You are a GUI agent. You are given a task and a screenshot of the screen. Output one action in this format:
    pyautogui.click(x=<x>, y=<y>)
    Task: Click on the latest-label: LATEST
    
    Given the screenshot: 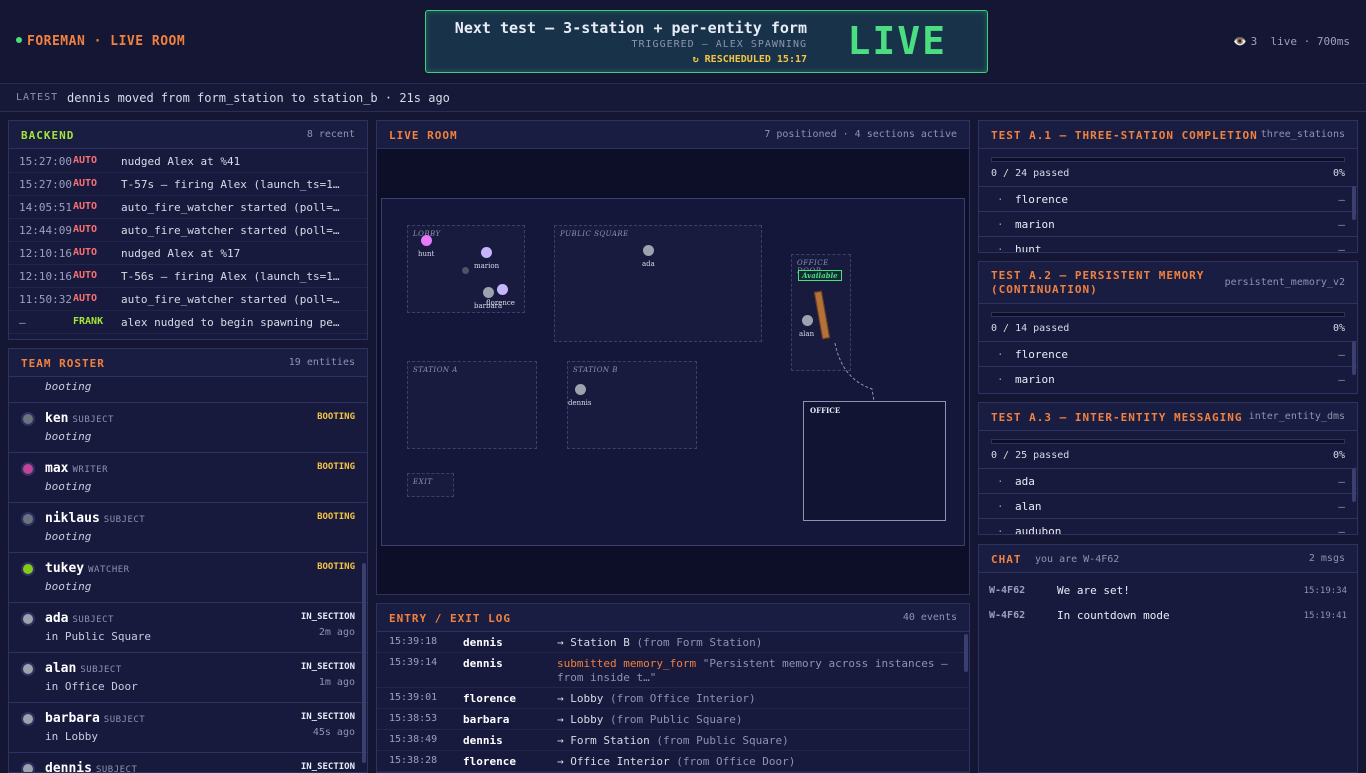 What is the action you would take?
    pyautogui.click(x=37, y=97)
    